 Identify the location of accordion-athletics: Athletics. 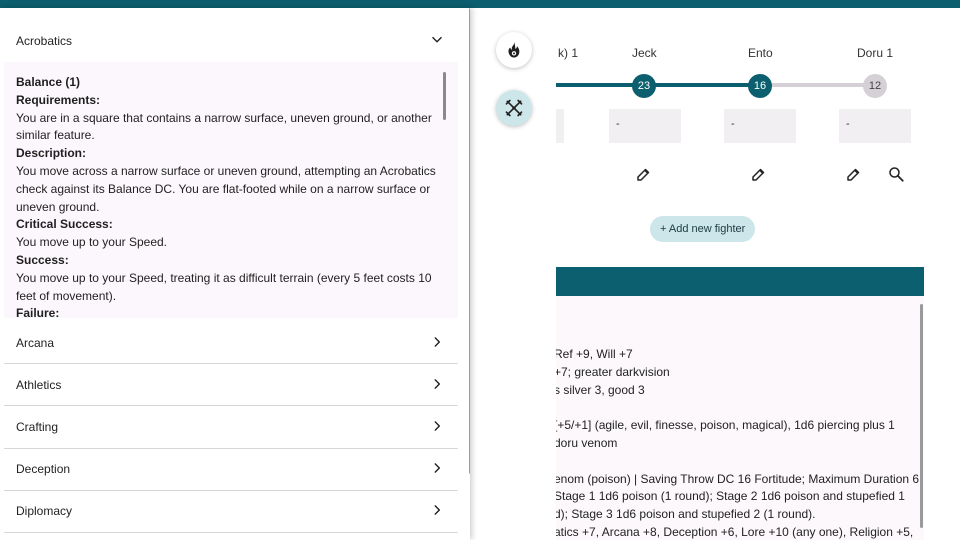
(231, 385).